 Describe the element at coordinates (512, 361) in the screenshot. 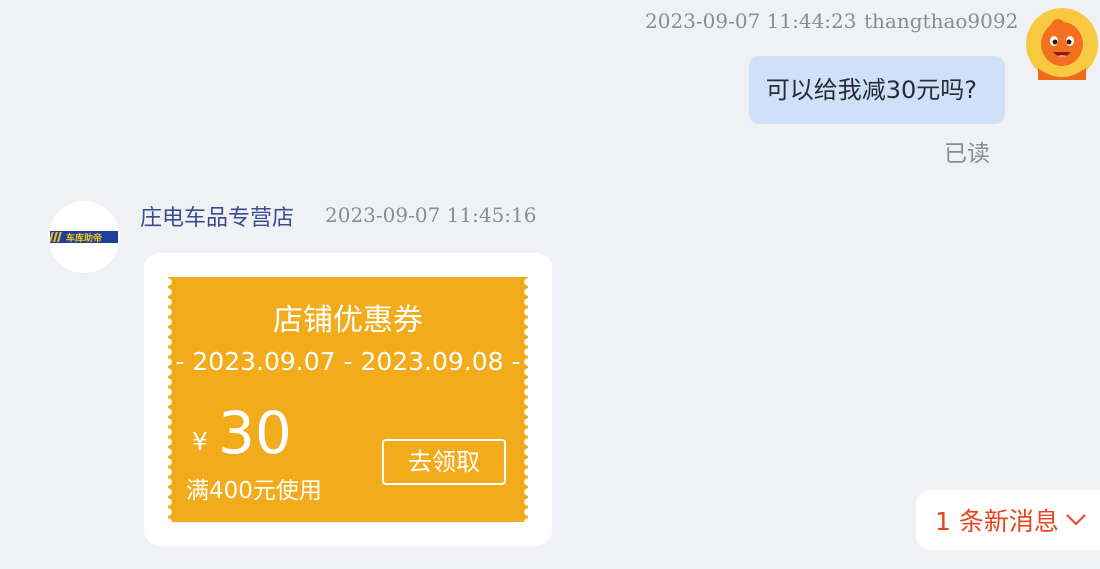

I see `date-dash-right: -` at that location.